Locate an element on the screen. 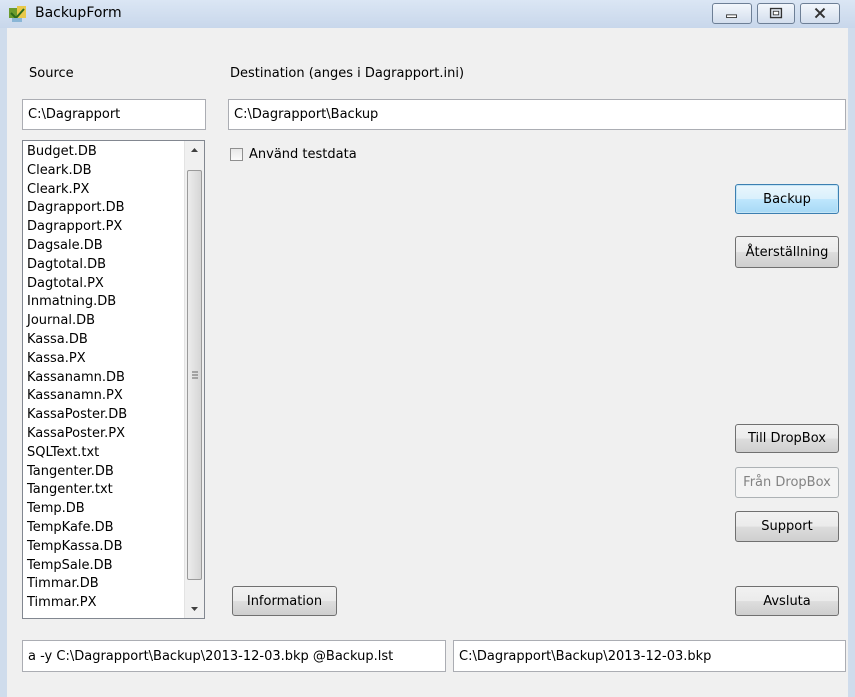 The height and width of the screenshot is (697, 855). use-testdata-checkbox is located at coordinates (236, 154).